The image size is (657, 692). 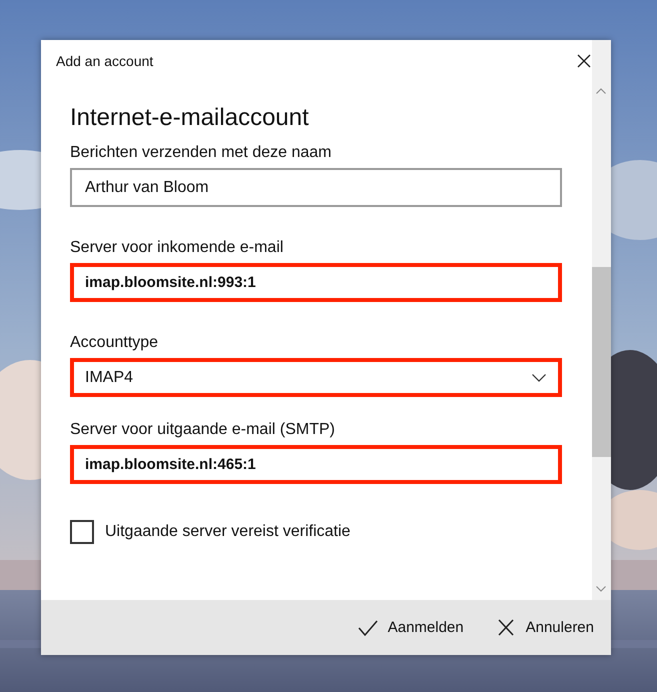 What do you see at coordinates (115, 343) in the screenshot?
I see `field-label: Accounttype` at bounding box center [115, 343].